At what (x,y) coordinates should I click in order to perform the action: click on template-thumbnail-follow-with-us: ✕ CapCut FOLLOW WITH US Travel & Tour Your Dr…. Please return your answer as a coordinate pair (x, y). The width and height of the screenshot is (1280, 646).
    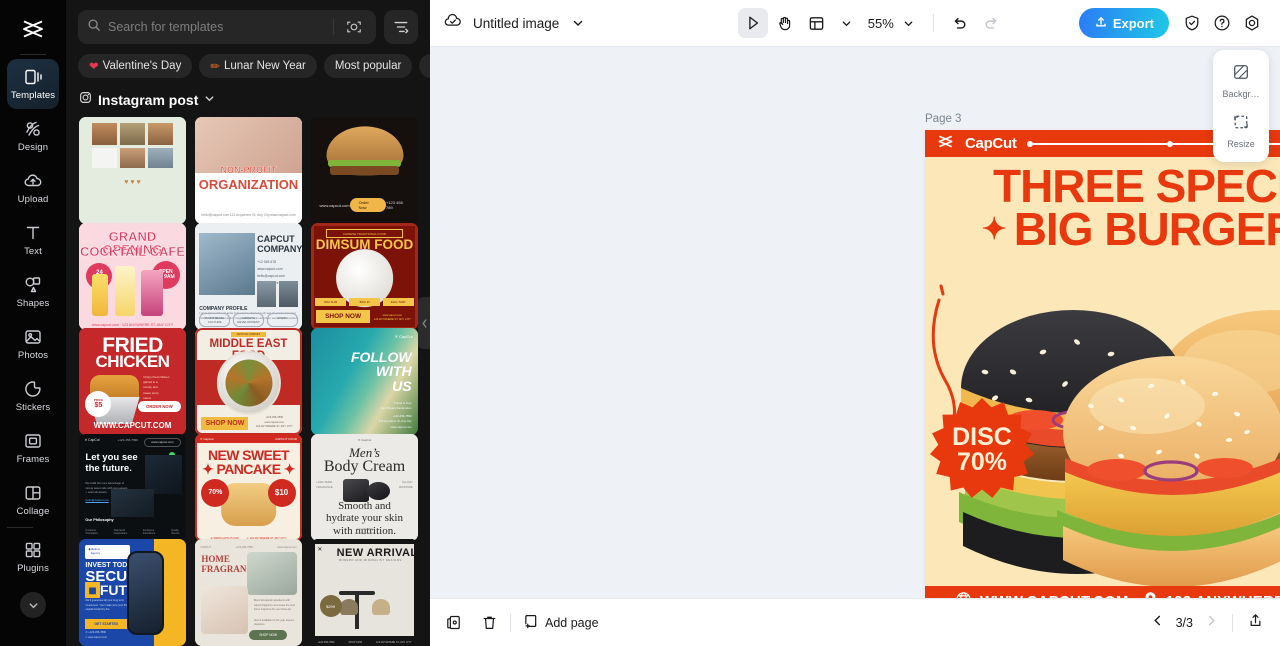
    Looking at the image, I should click on (364, 382).